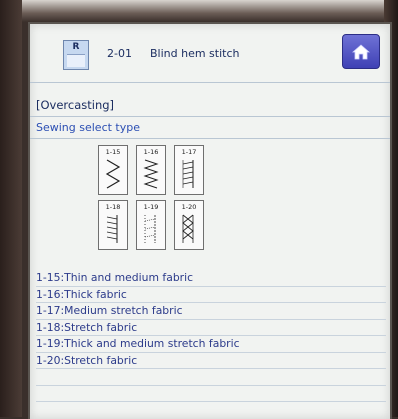 Image resolution: width=398 pixels, height=419 pixels. Describe the element at coordinates (76, 47) in the screenshot. I see `presser-foot-letter: R` at that location.